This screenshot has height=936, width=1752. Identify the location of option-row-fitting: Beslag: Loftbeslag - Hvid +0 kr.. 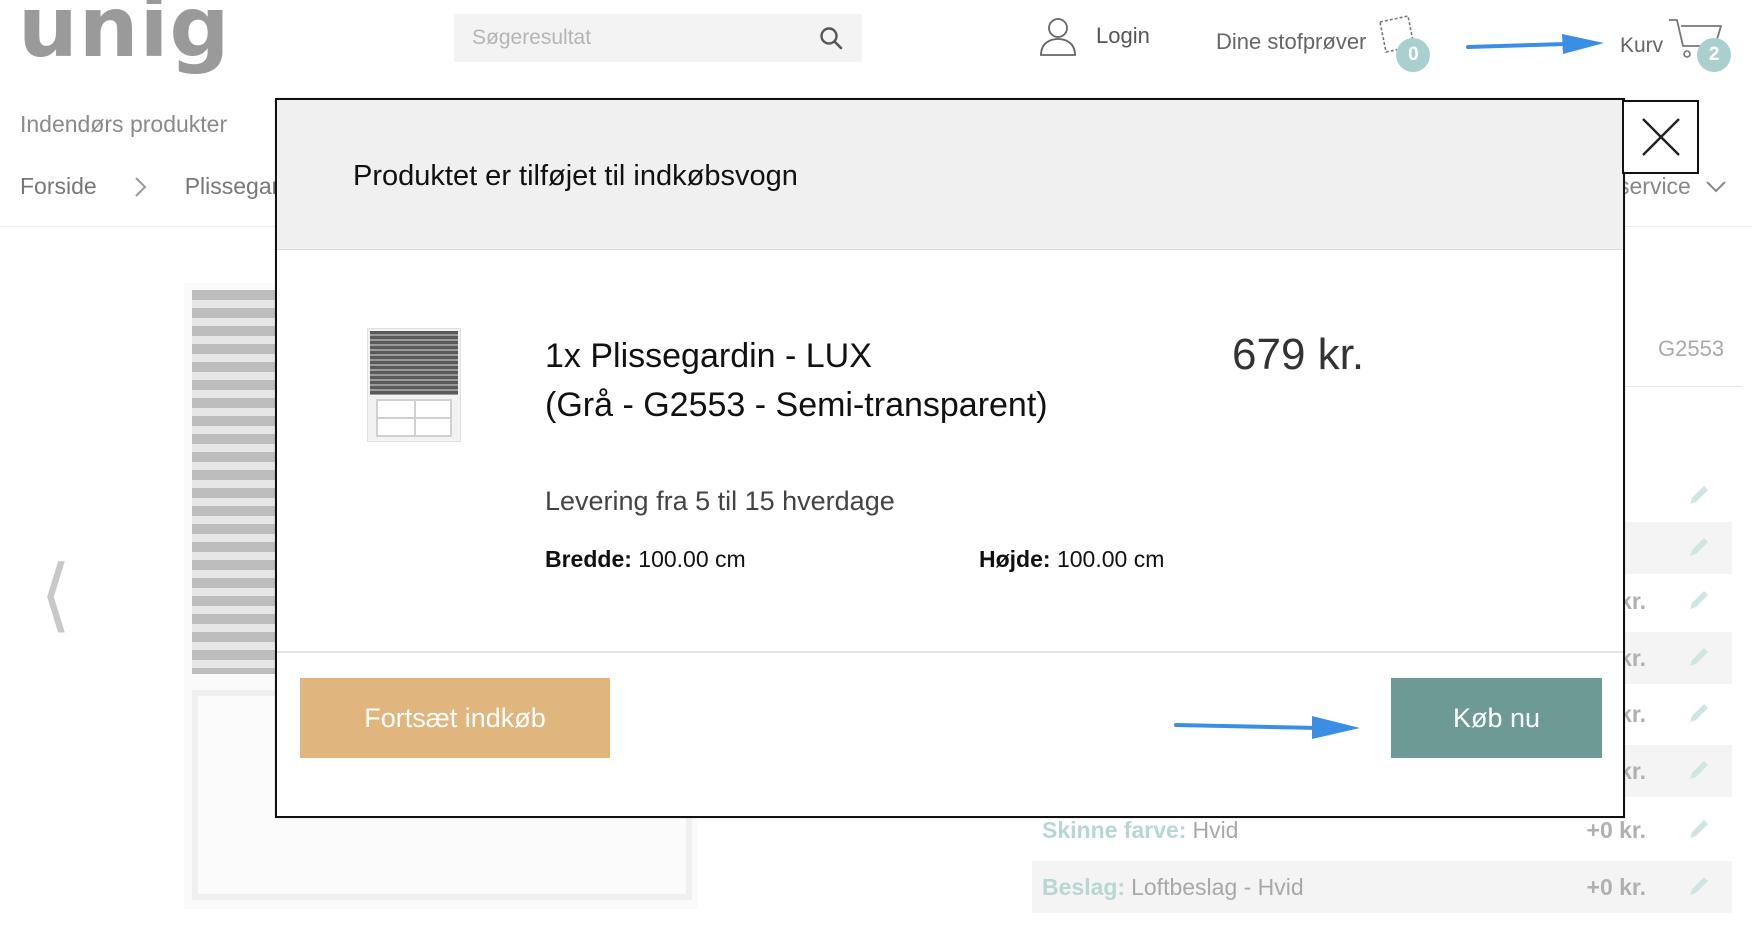
(1382, 887).